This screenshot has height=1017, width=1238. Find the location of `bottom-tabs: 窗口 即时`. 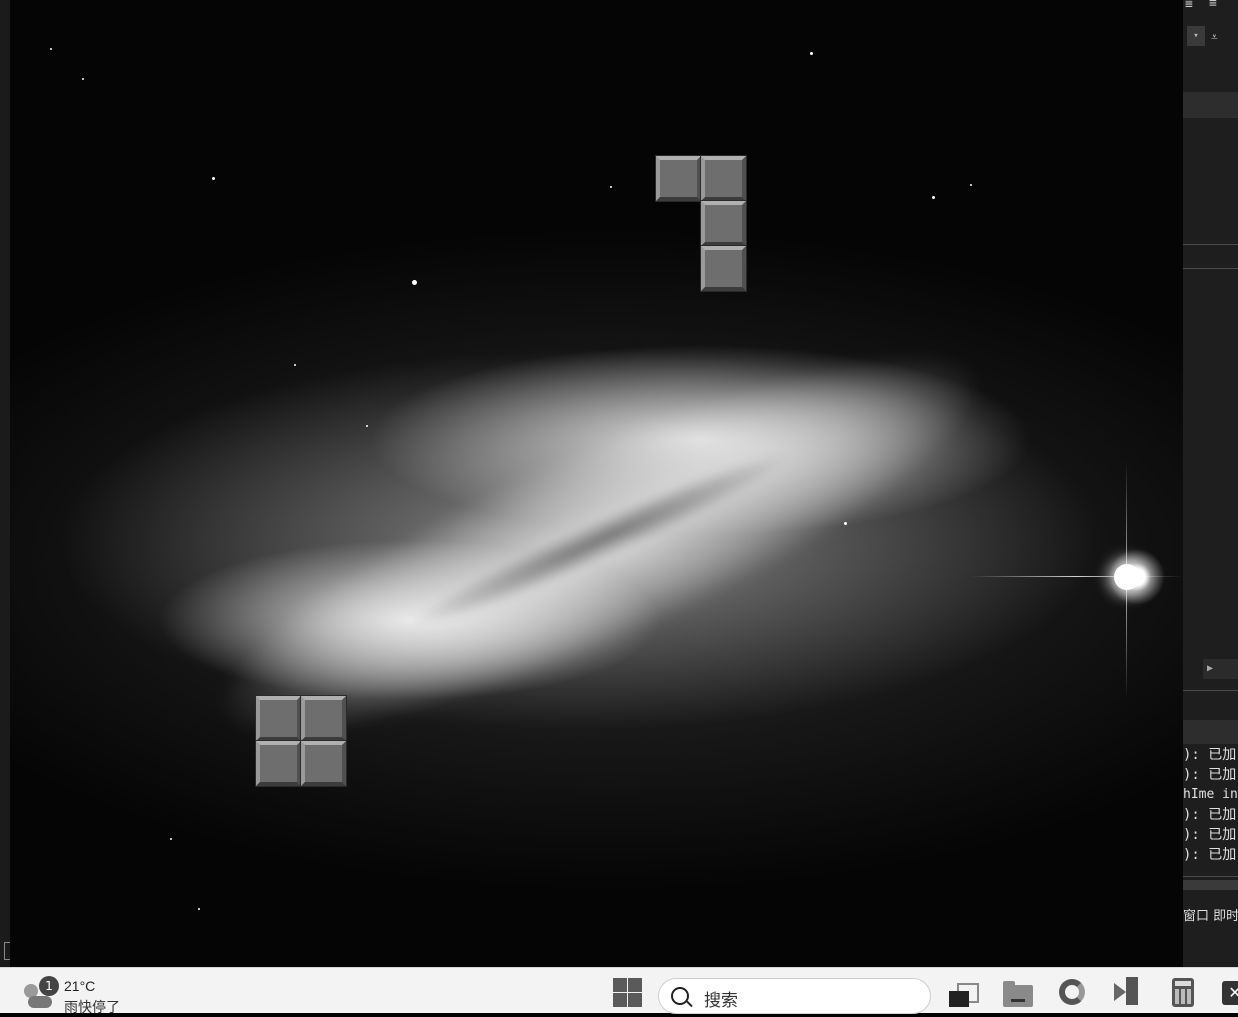

bottom-tabs: 窗口 即时 is located at coordinates (1210, 914).